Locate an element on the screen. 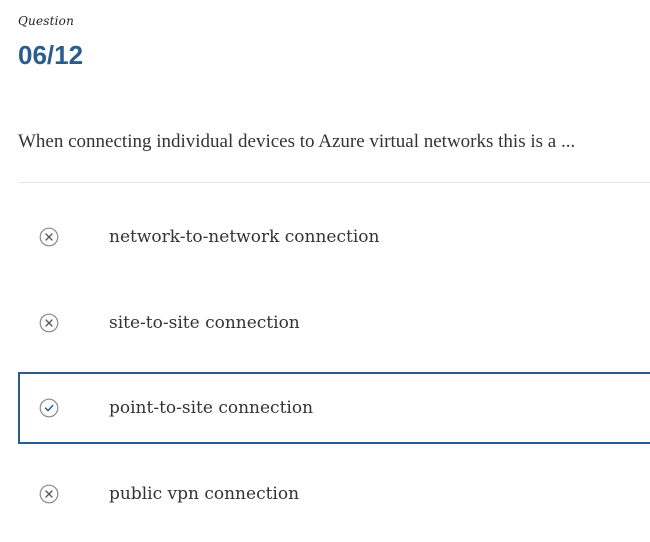  option-label: point-to-site connection is located at coordinates (211, 408).